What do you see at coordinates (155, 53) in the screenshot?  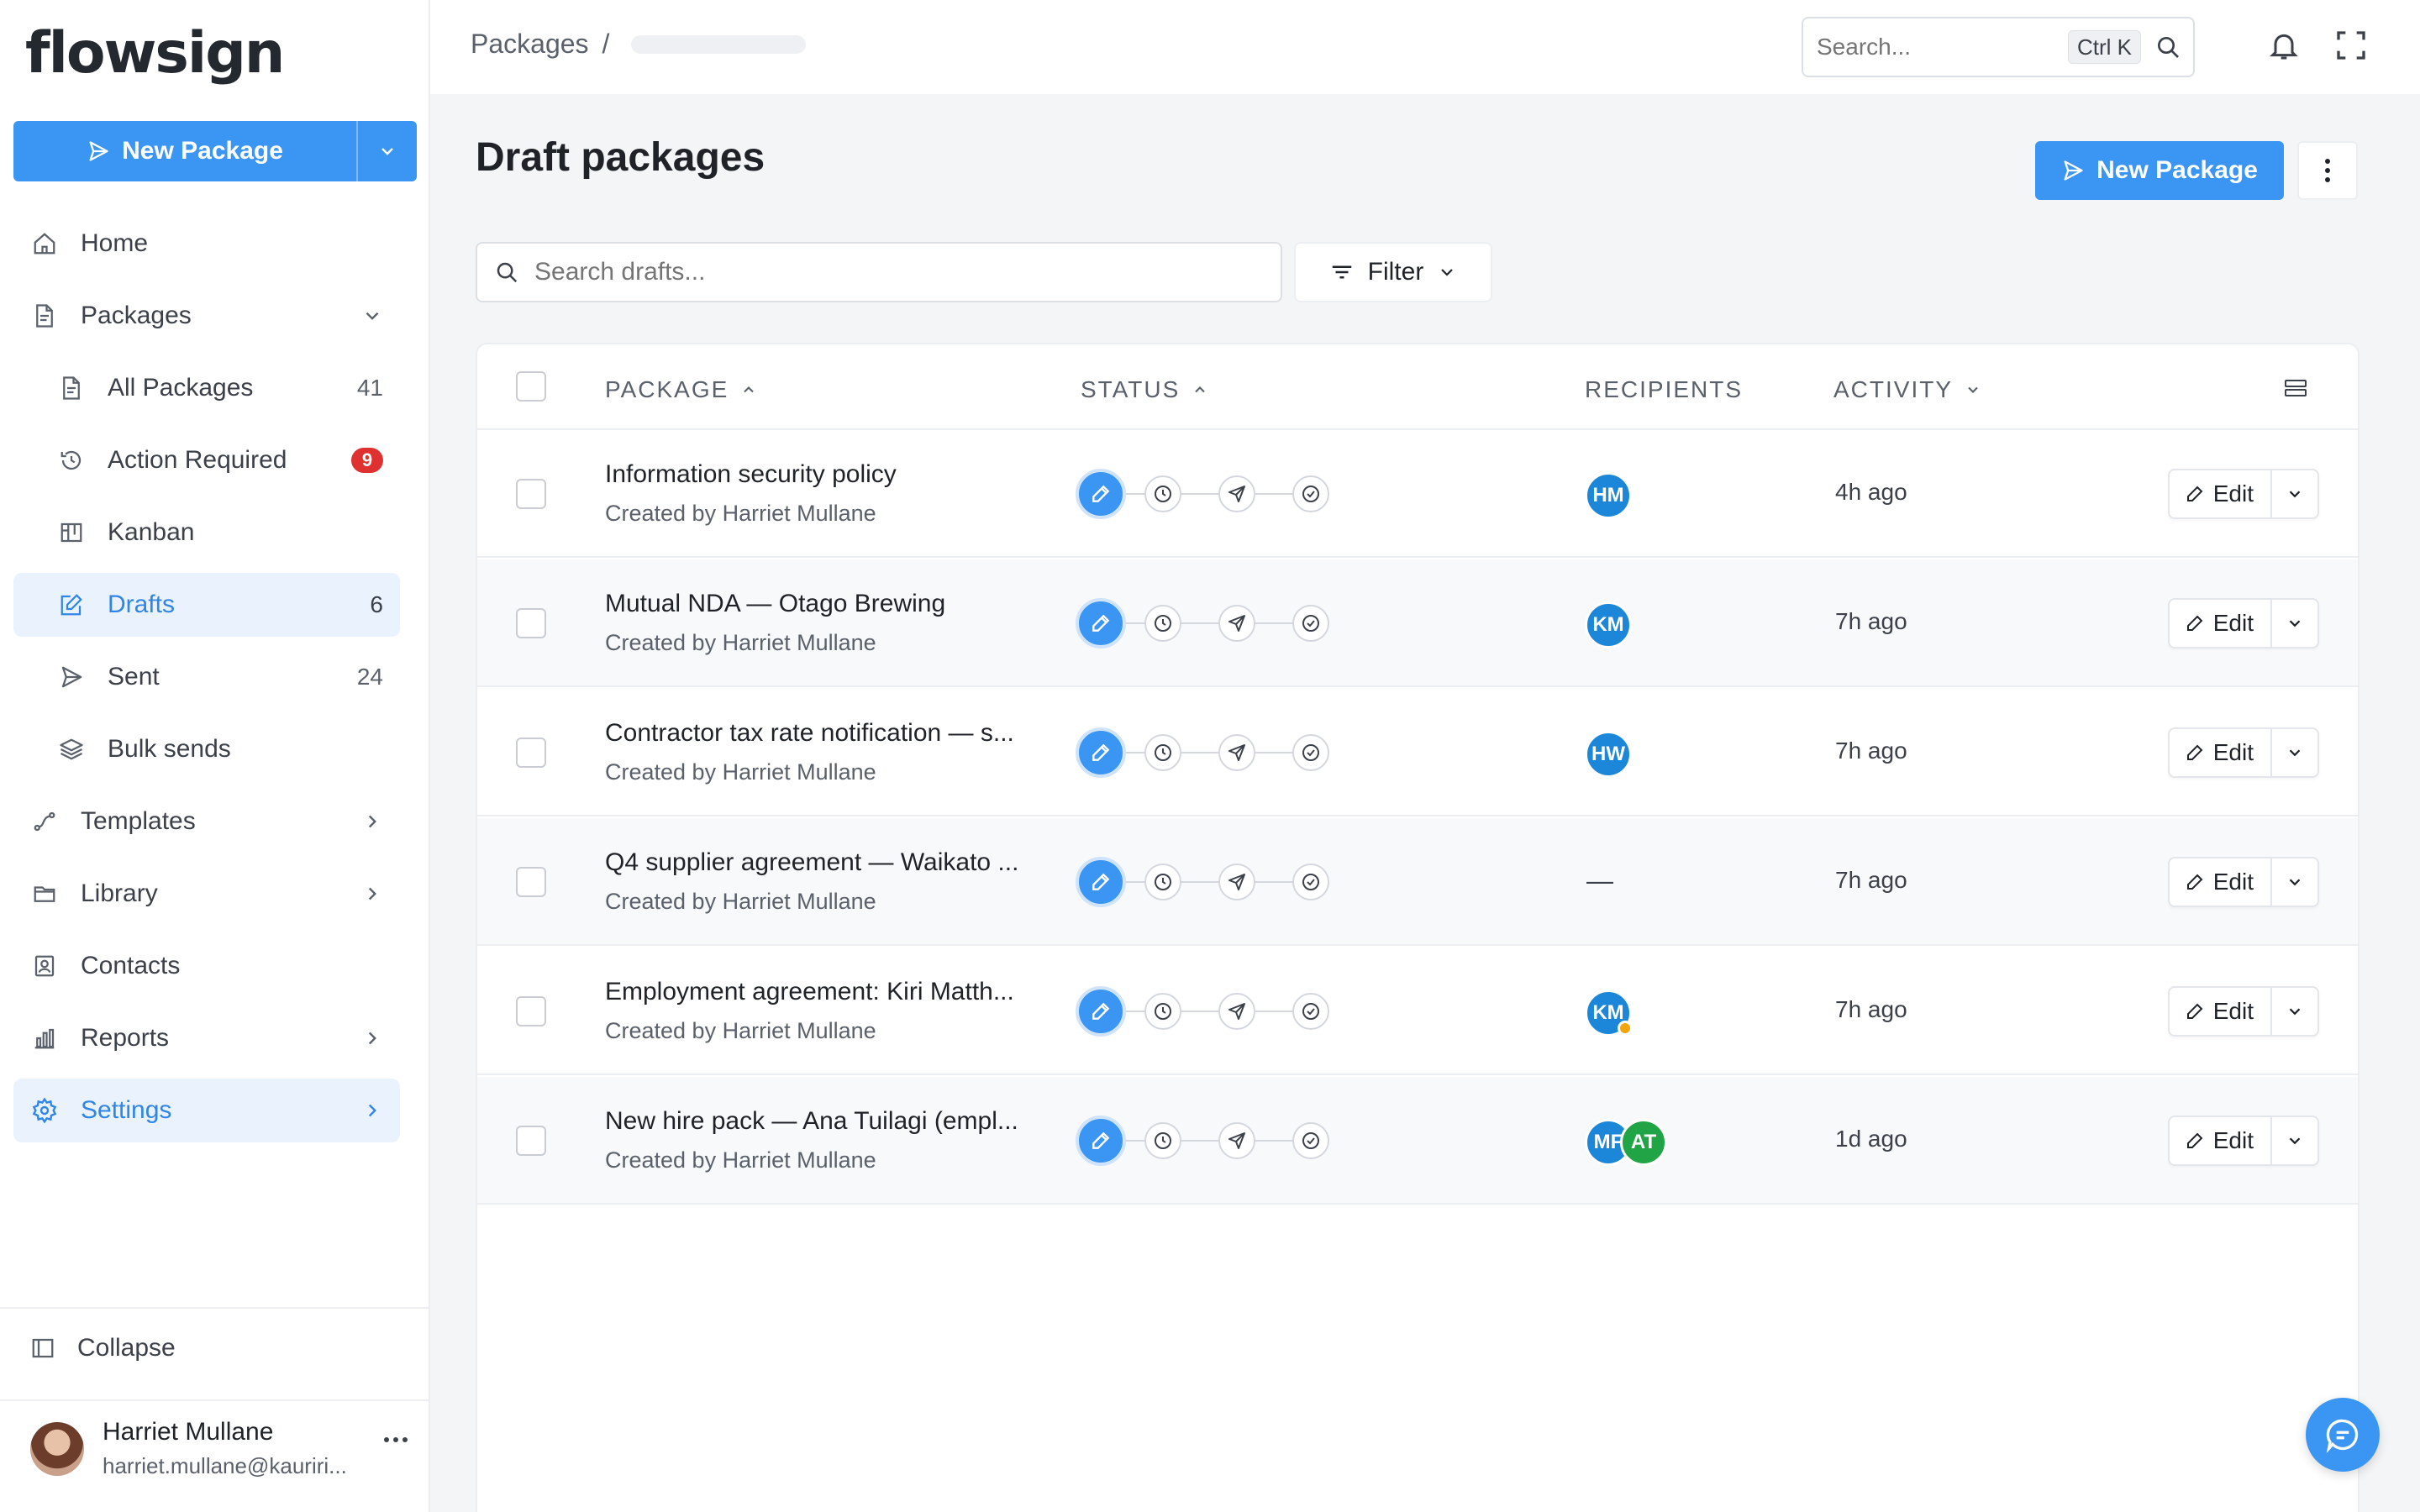 I see `app-logo: flowsign` at bounding box center [155, 53].